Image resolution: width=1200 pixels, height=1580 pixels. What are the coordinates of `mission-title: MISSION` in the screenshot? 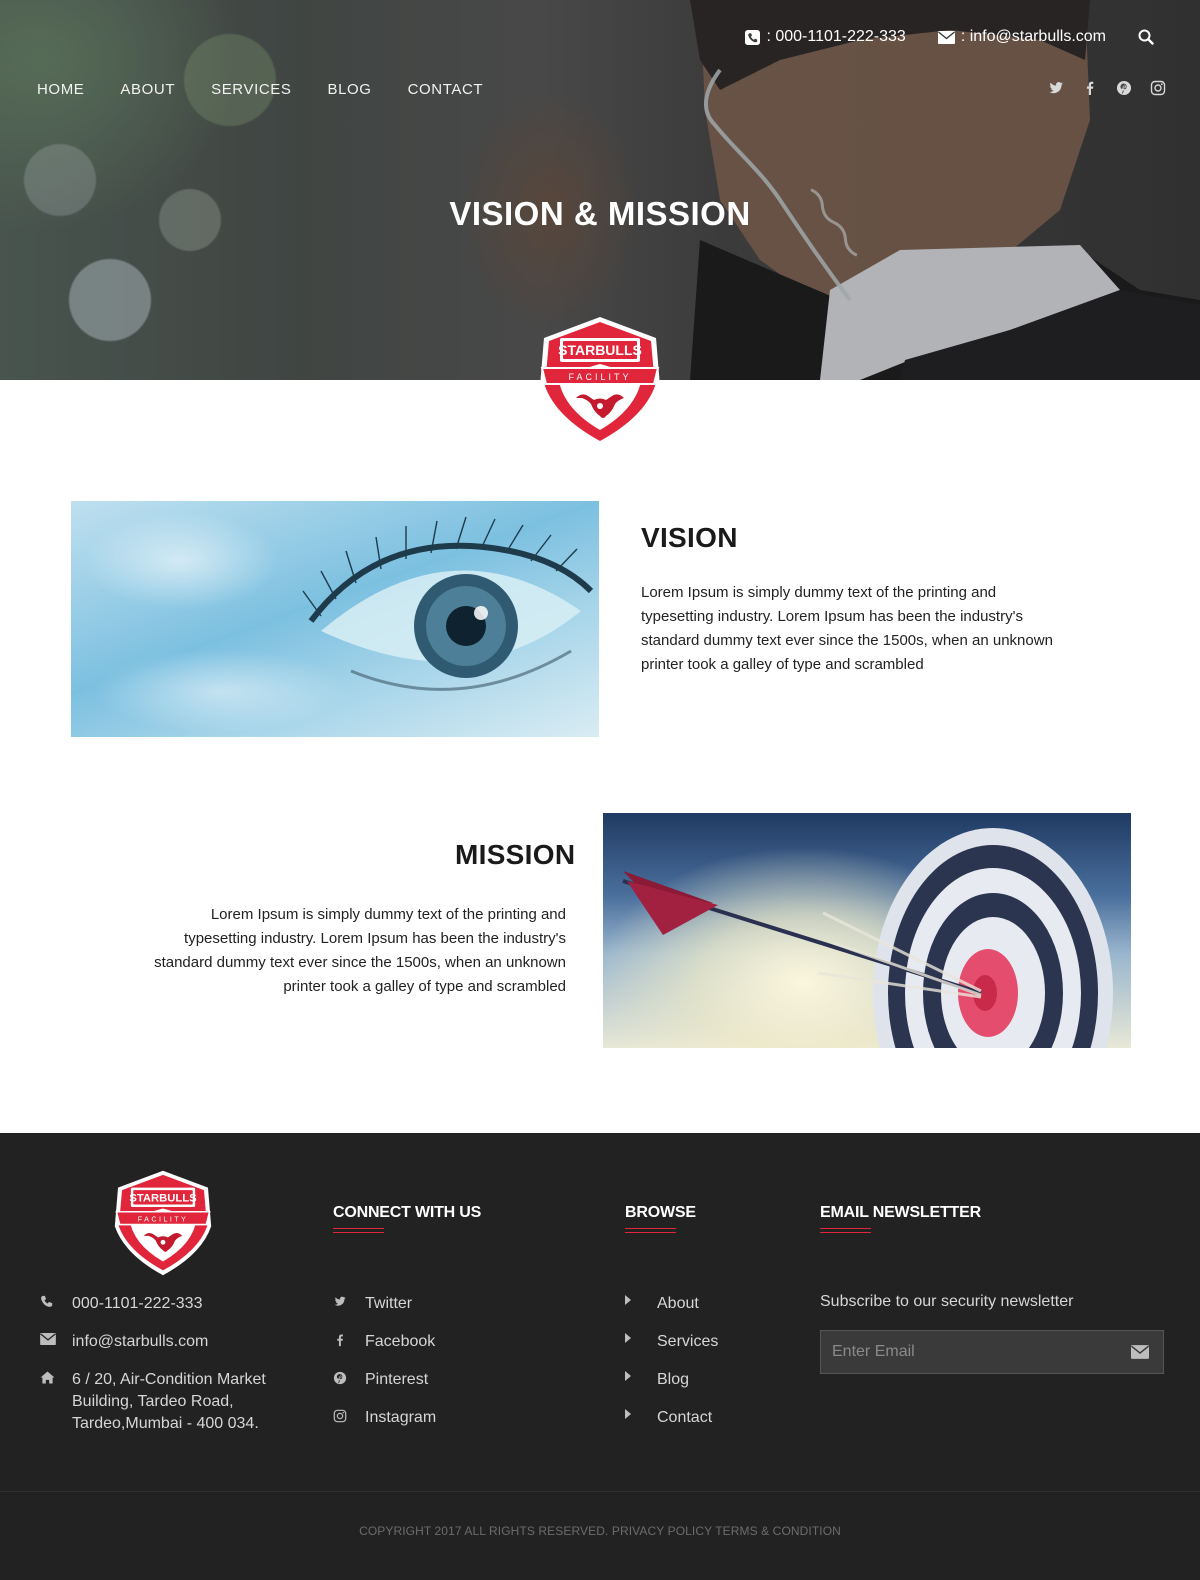 It's located at (515, 854).